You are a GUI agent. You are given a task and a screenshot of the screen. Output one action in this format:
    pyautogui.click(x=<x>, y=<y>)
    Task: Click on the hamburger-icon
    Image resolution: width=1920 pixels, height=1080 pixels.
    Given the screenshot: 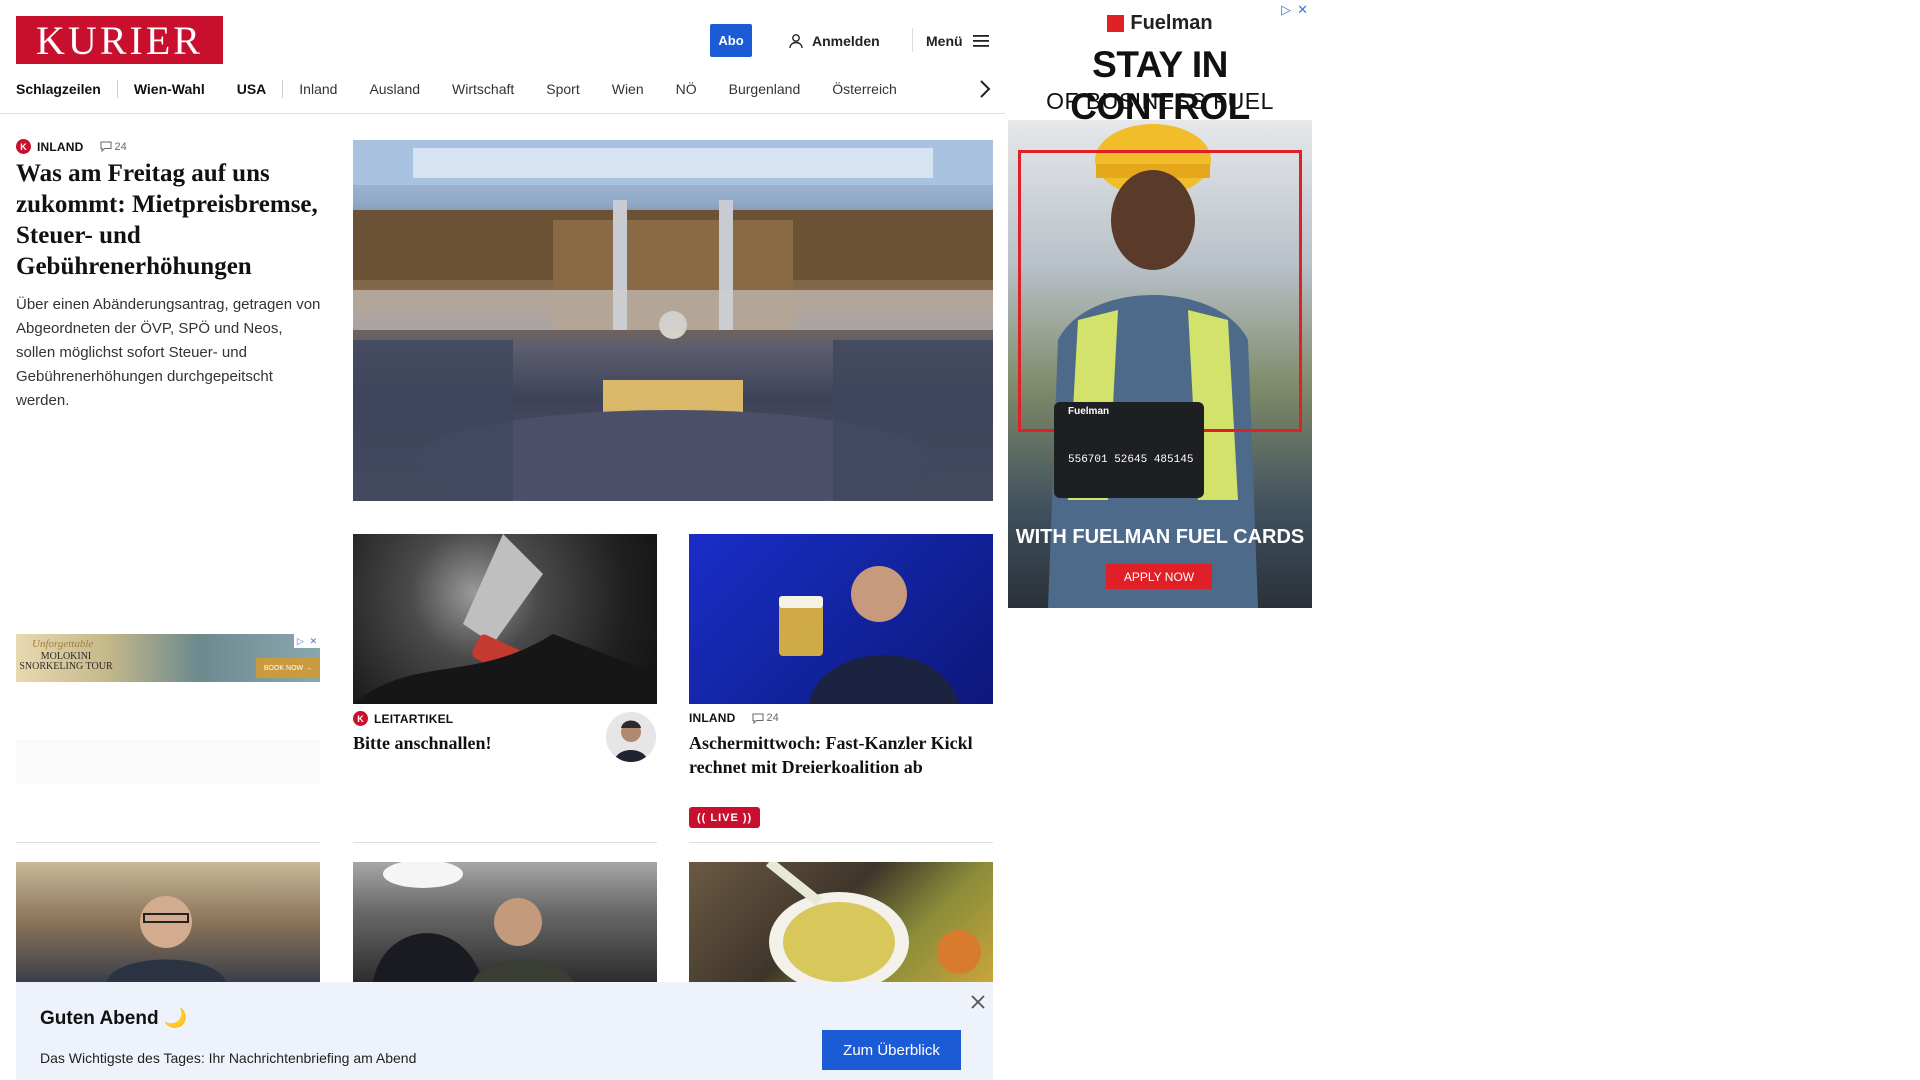 What is the action you would take?
    pyautogui.click(x=980, y=40)
    